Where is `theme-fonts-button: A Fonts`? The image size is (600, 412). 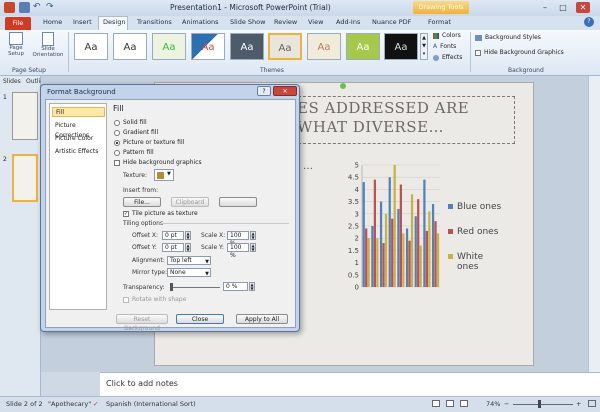
theme-fonts-button: A Fonts is located at coordinates (444, 46).